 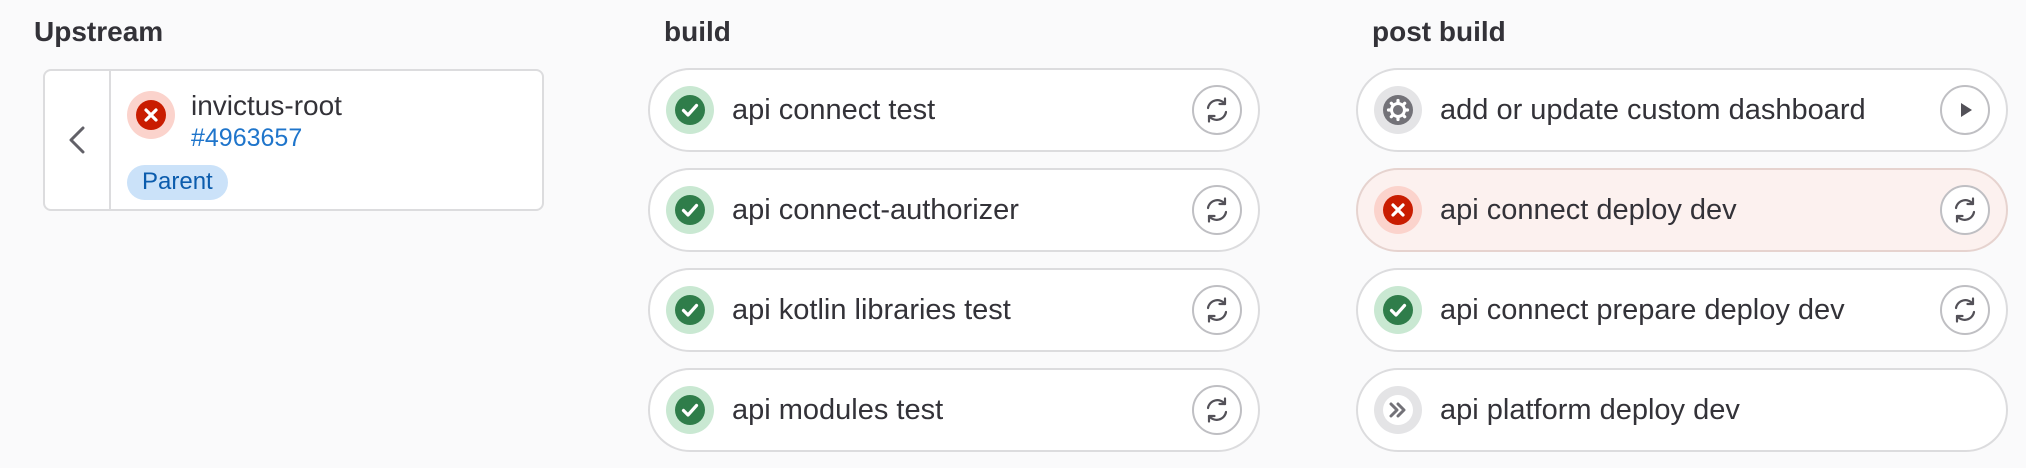 What do you see at coordinates (1590, 409) in the screenshot?
I see `job-name: api platform deploy dev` at bounding box center [1590, 409].